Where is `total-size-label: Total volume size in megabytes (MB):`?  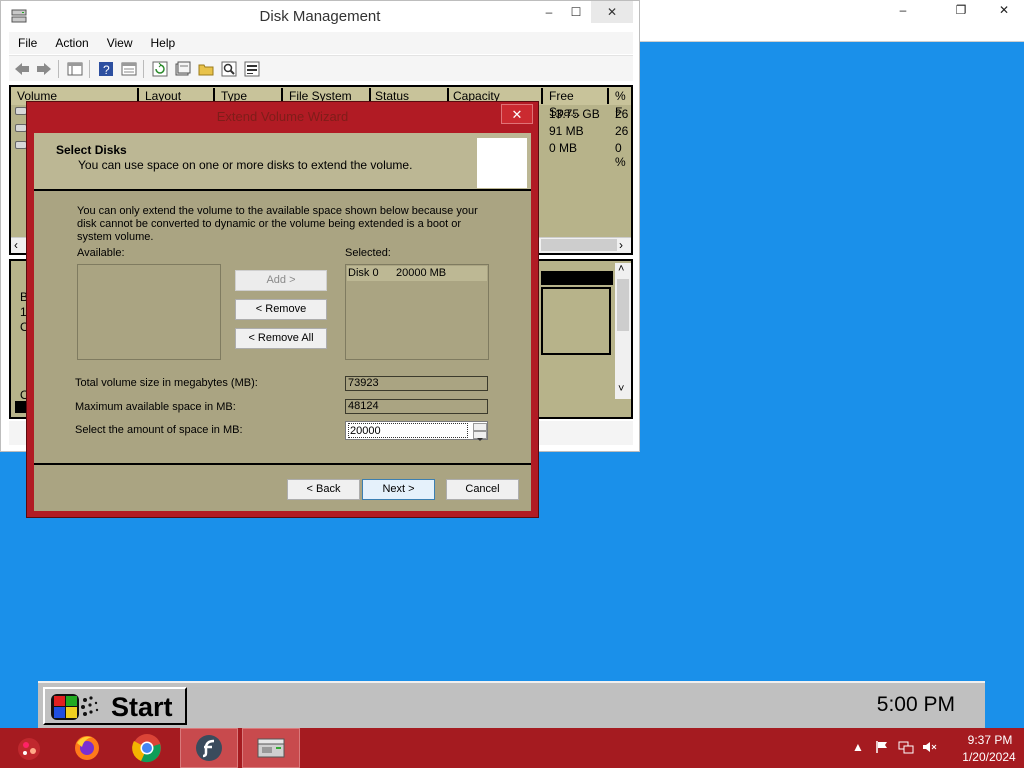
total-size-label: Total volume size in megabytes (MB): is located at coordinates (166, 383).